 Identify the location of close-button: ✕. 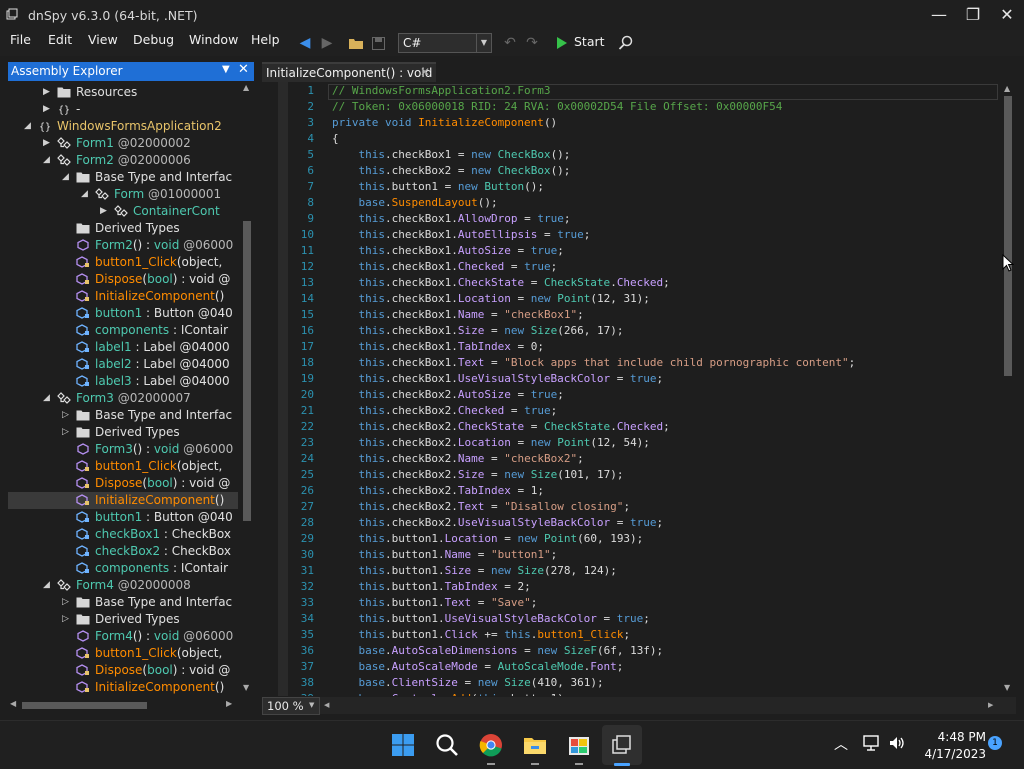
(1007, 15).